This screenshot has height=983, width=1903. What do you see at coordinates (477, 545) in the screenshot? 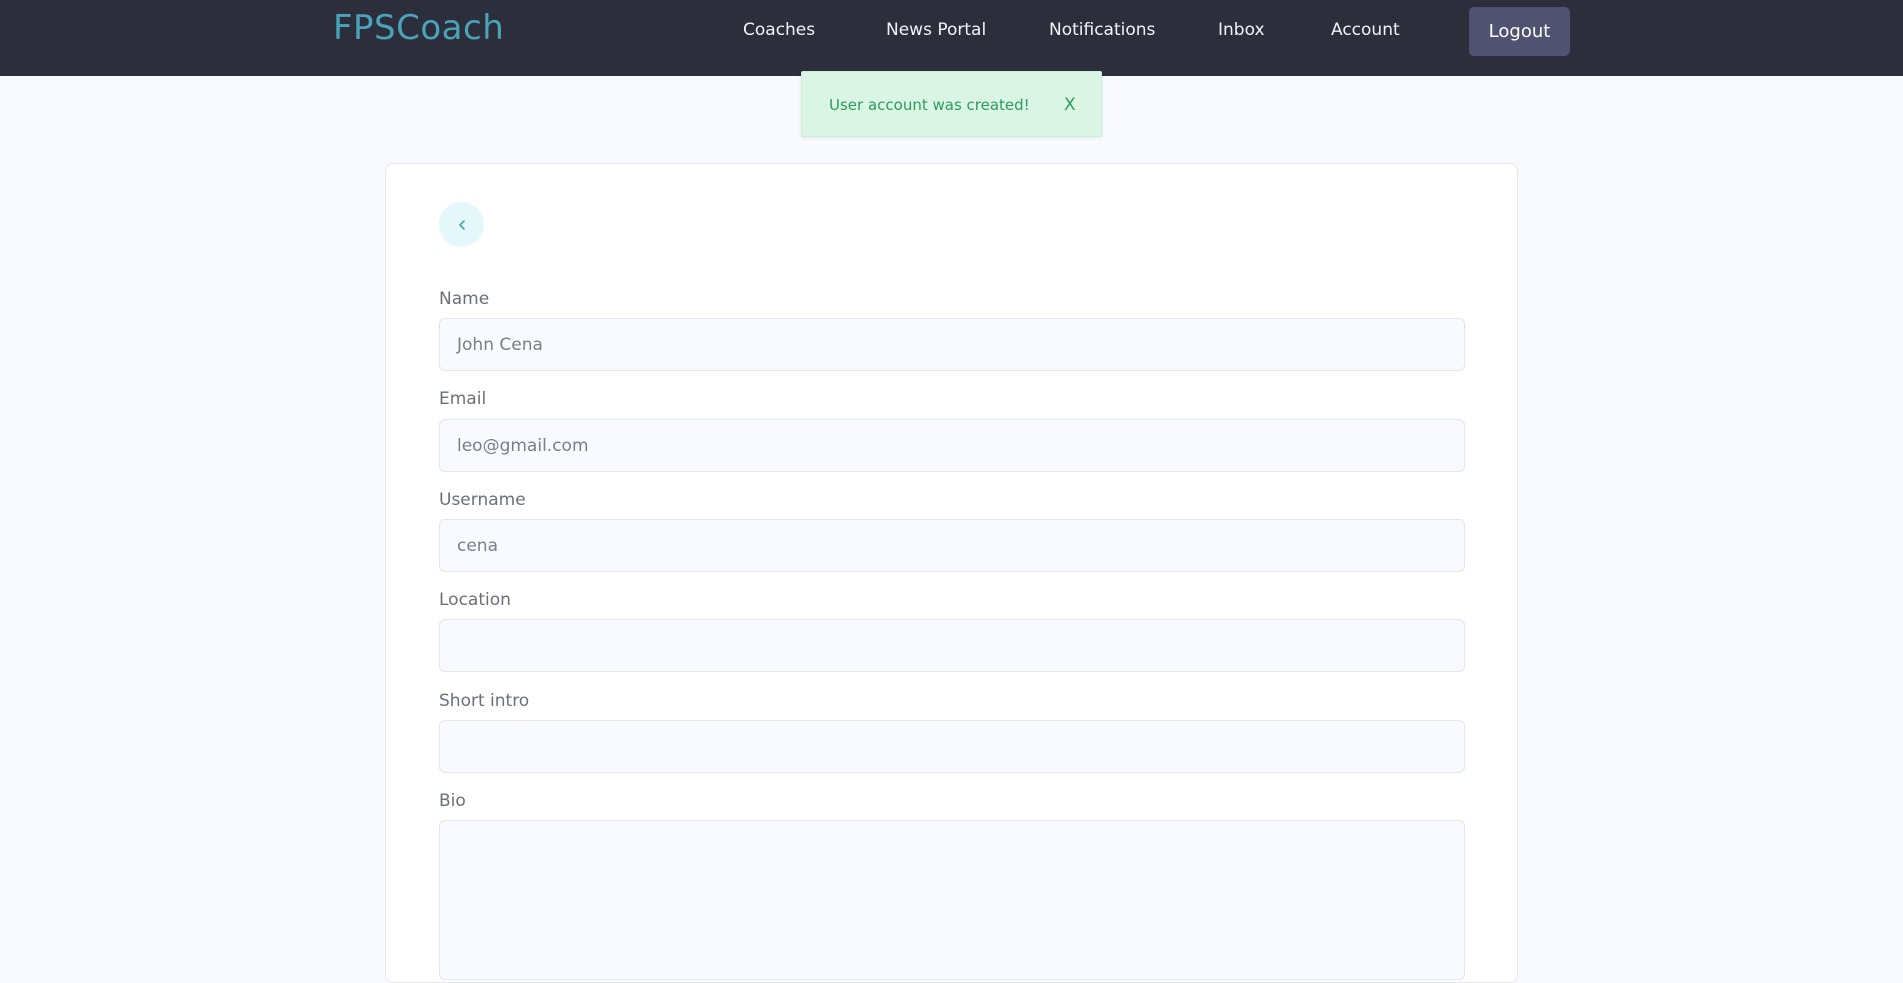
I see `username-field-value: cena` at bounding box center [477, 545].